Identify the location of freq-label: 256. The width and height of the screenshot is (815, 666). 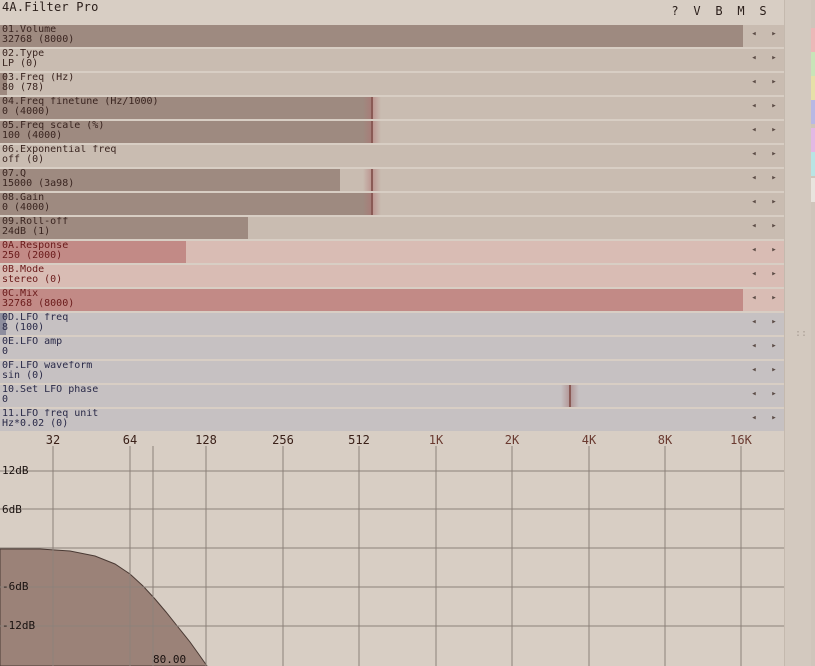
(283, 440).